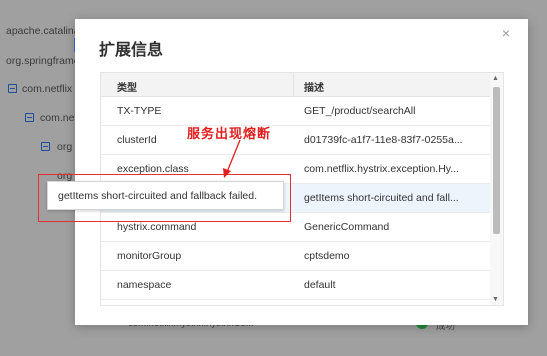  What do you see at coordinates (127, 86) in the screenshot?
I see `column-header-type: 类型` at bounding box center [127, 86].